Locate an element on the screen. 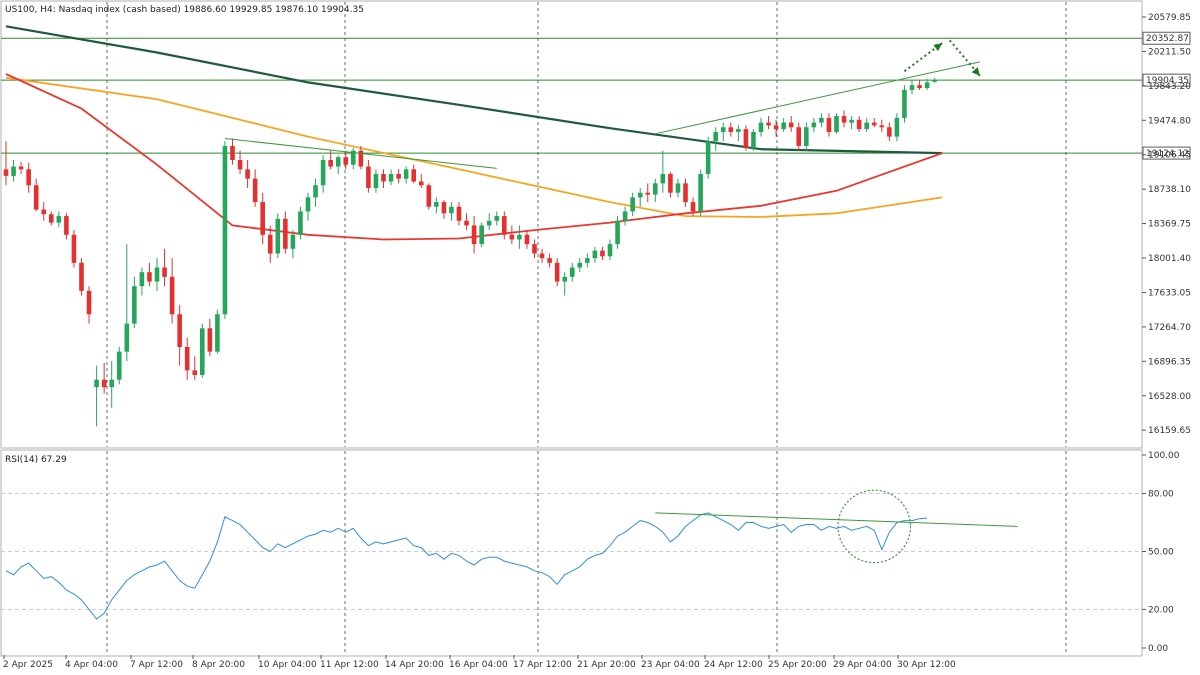 The width and height of the screenshot is (1200, 675). time-tick-label: 7 Apr 12:00 is located at coordinates (156, 665).